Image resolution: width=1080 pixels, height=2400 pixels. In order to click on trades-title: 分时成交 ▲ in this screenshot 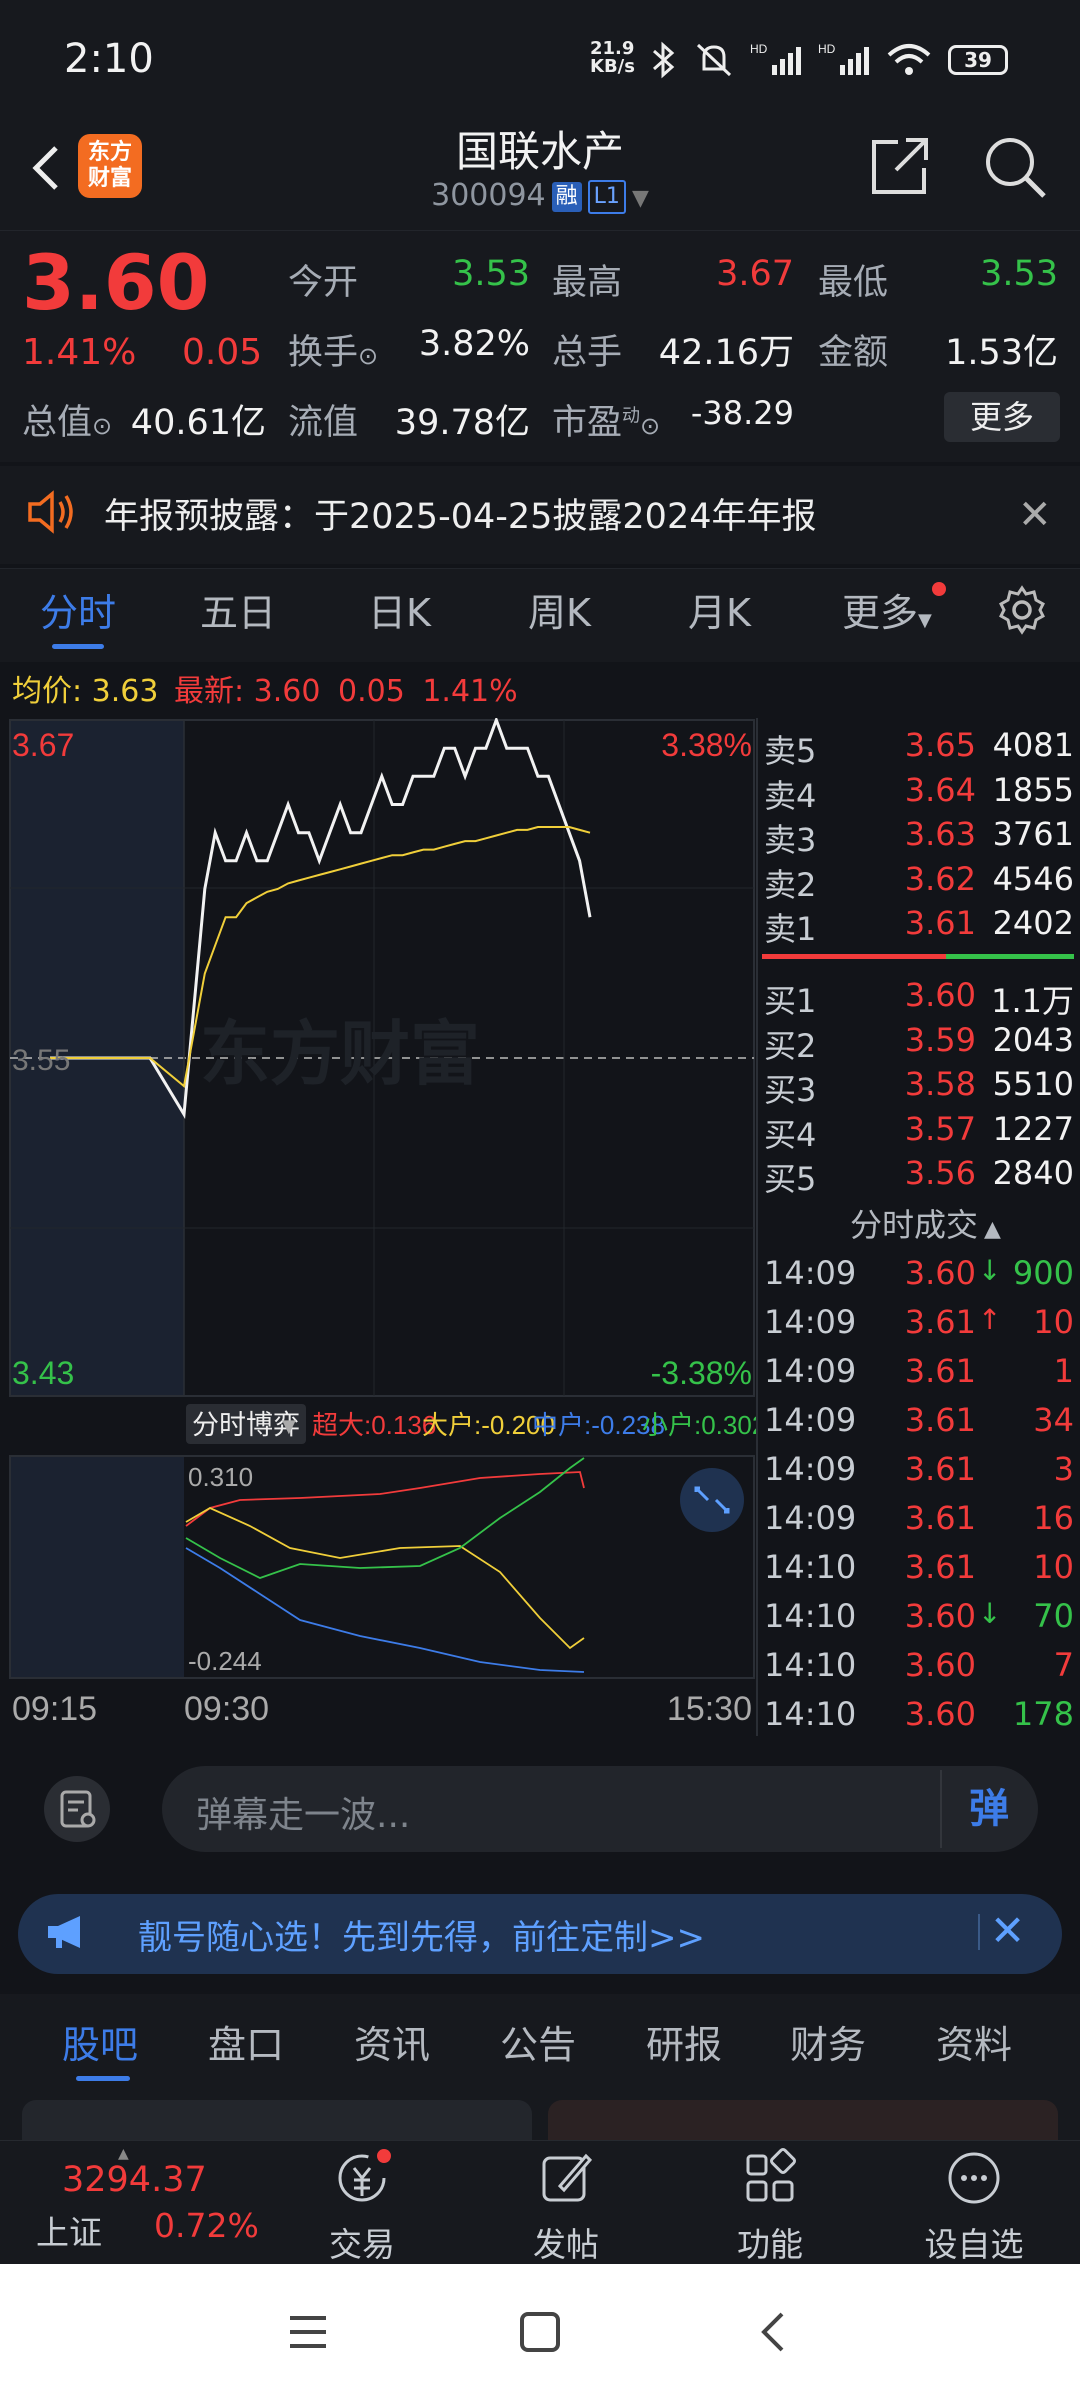, I will do `click(925, 1223)`.